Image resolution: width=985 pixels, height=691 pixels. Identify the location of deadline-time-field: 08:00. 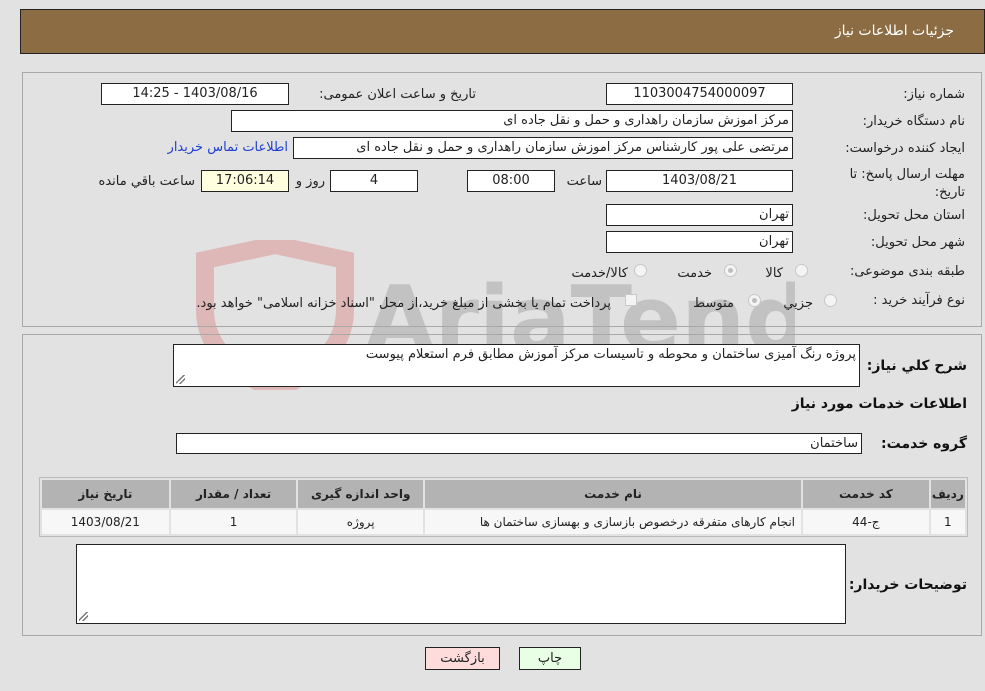
(511, 181).